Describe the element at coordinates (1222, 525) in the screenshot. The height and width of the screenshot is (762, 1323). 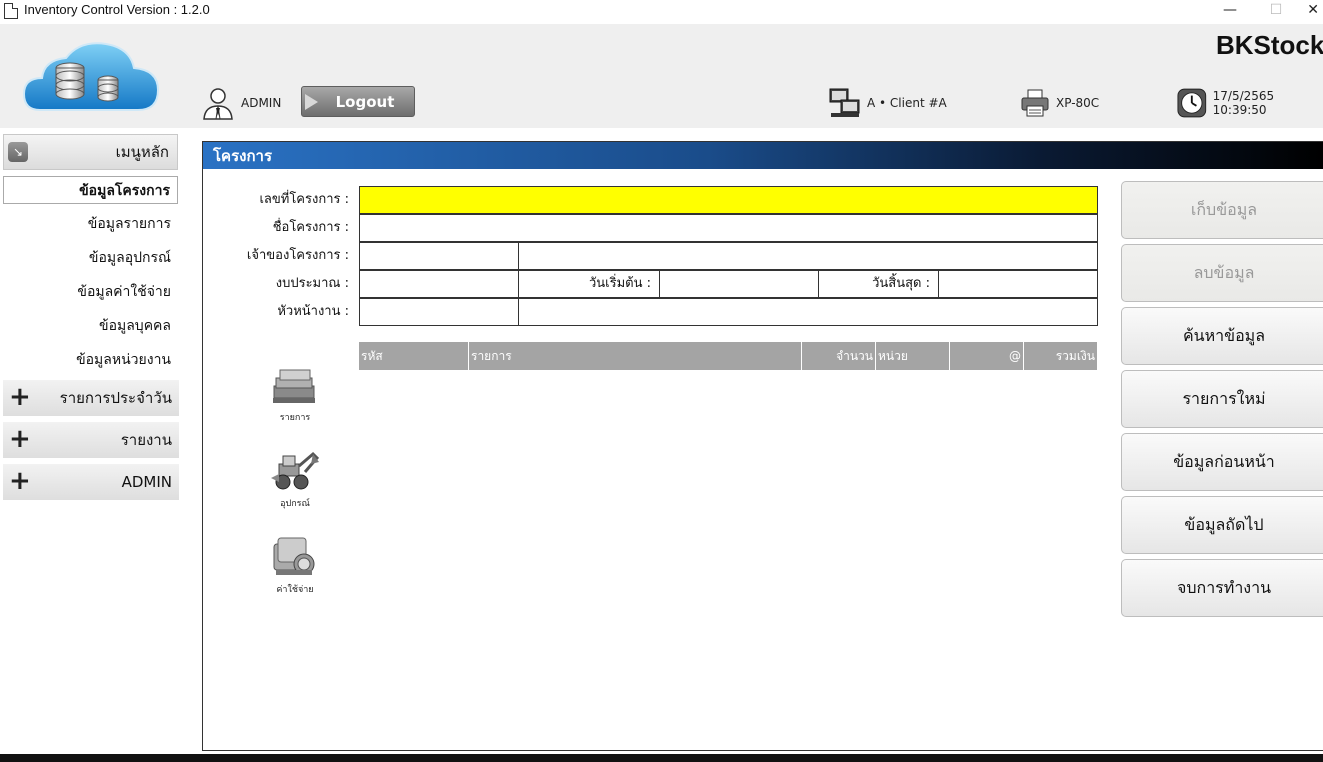
I see `next-record-button: ข้อมูลถัดไป` at that location.